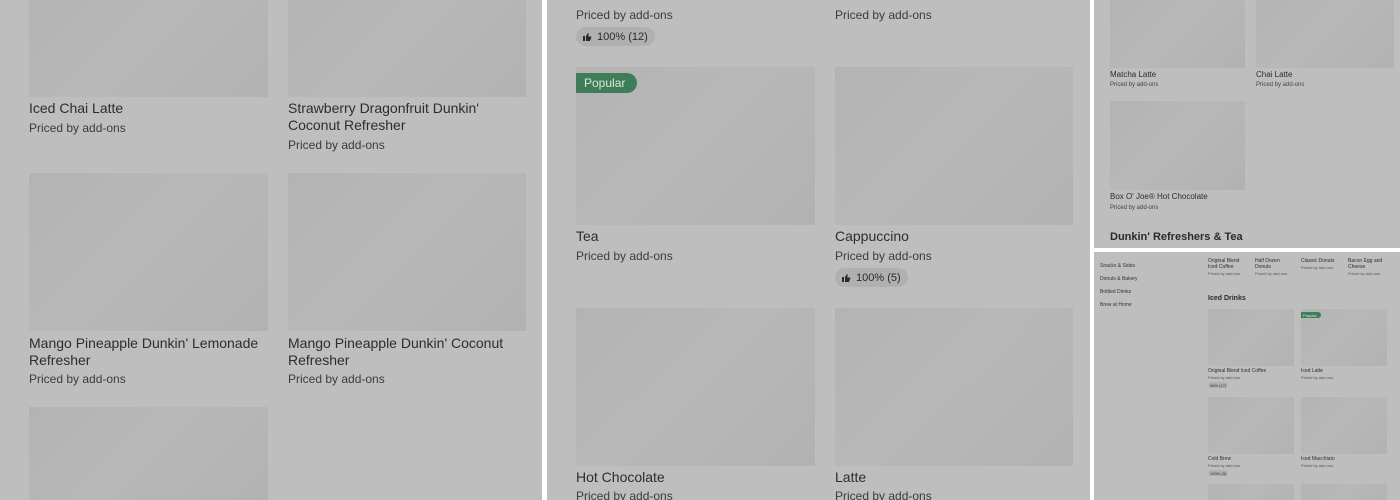 The height and width of the screenshot is (500, 1400). What do you see at coordinates (143, 343) in the screenshot?
I see `item-name: Mango Pineapple Dunkin' Lemonade` at bounding box center [143, 343].